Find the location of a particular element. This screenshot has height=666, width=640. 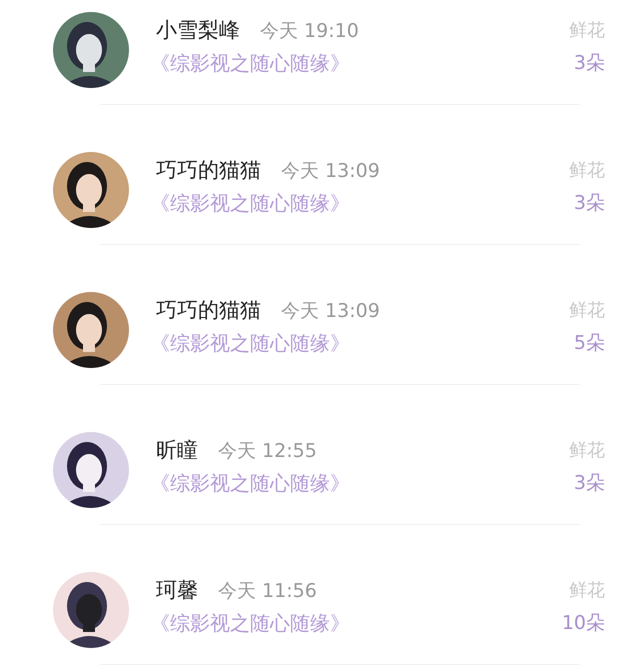

user-name: 昕瞳 is located at coordinates (177, 450).